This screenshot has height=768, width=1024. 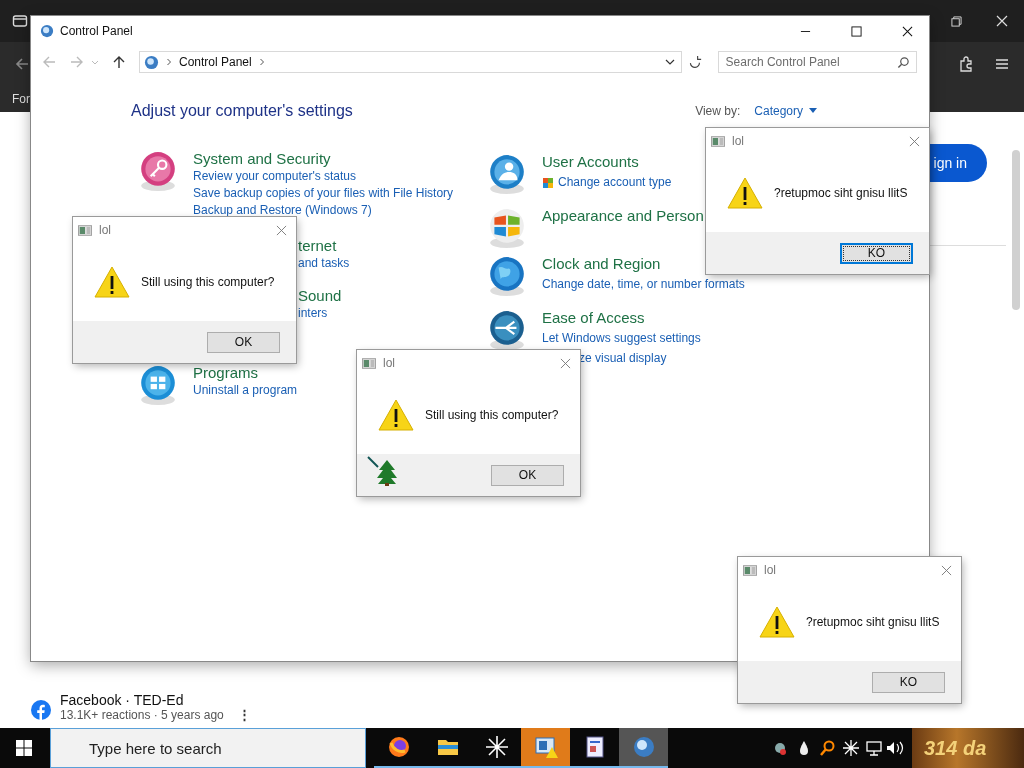 What do you see at coordinates (1002, 64) in the screenshot?
I see `menu-icon` at bounding box center [1002, 64].